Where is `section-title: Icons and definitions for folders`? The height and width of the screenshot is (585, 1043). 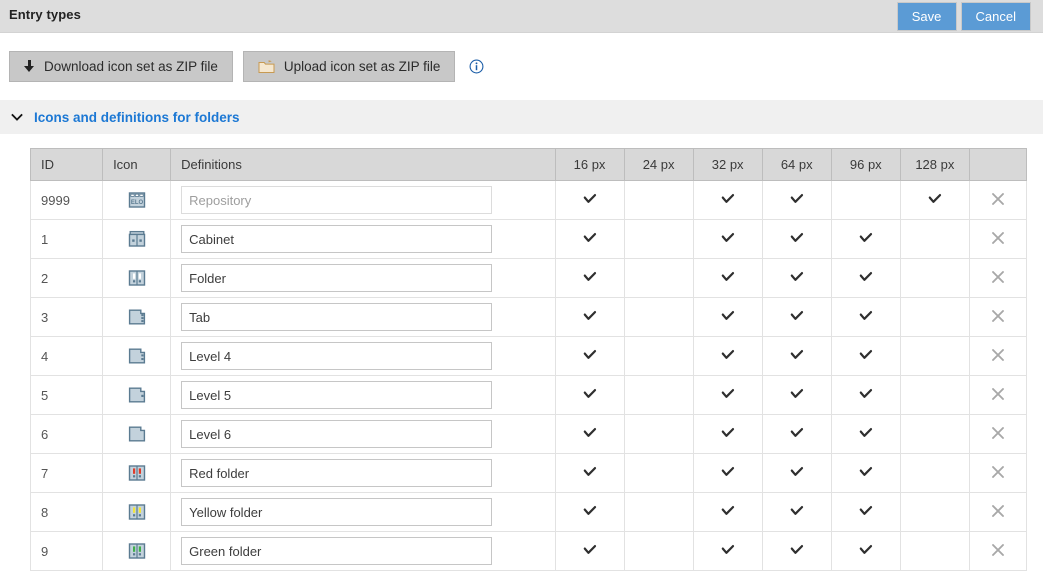
section-title: Icons and definitions for folders is located at coordinates (137, 117).